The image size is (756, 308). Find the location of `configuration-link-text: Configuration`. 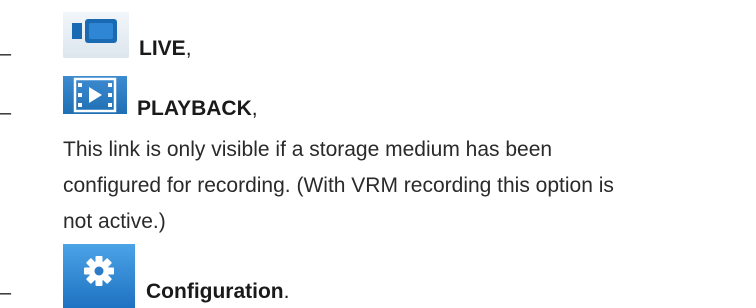

configuration-link-text: Configuration is located at coordinates (215, 291).